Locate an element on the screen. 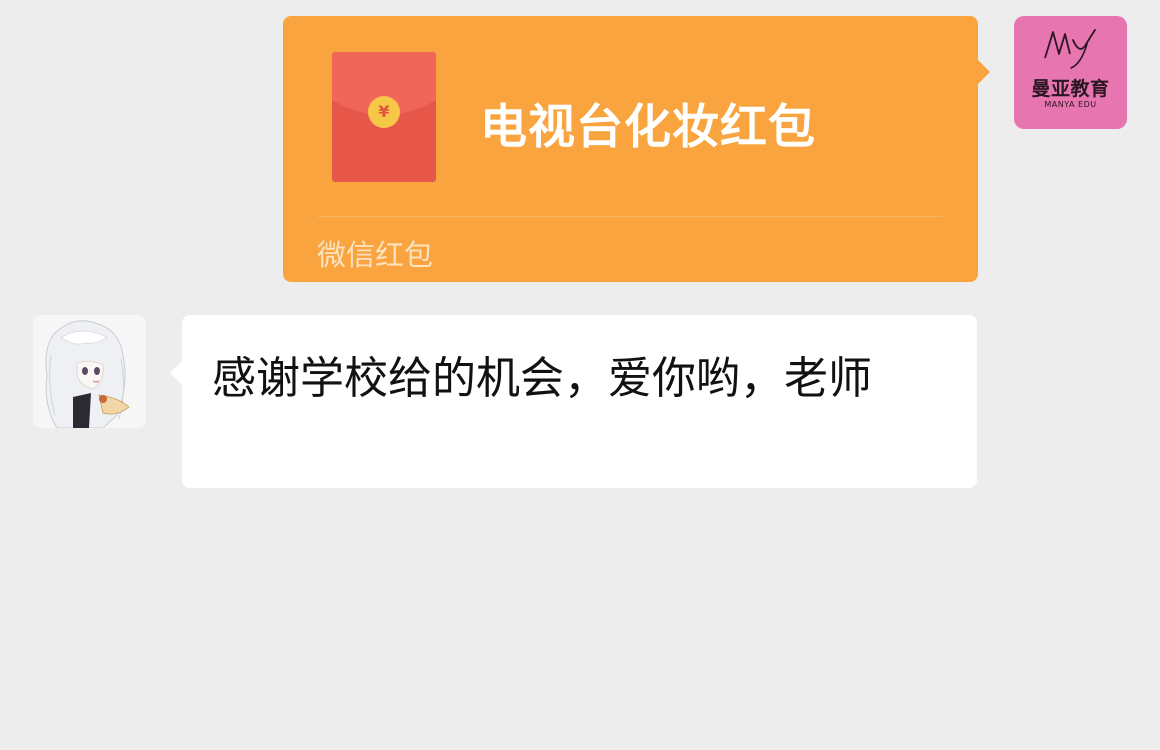 This screenshot has height=750, width=1160. red-packet-title: 电视台化妆红包 is located at coordinates (648, 127).